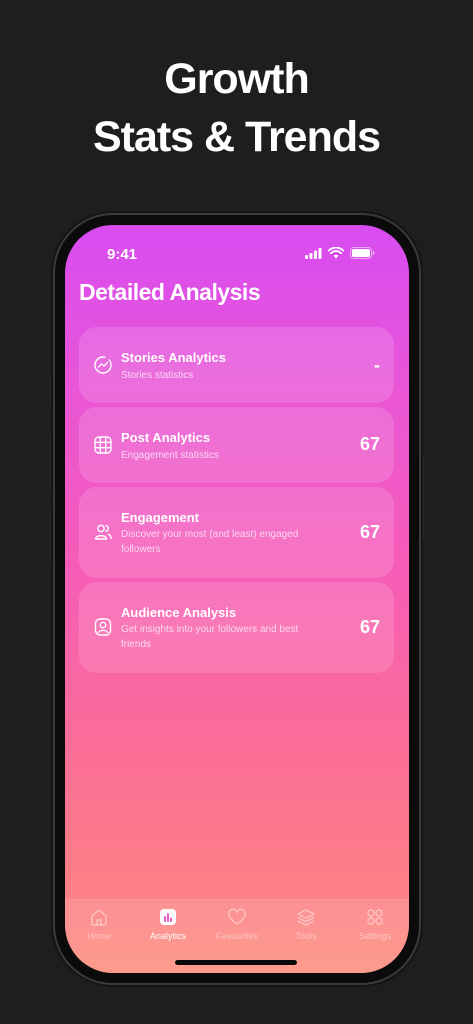 The image size is (473, 1024). Describe the element at coordinates (98, 936) in the screenshot. I see `tab-label: Home` at that location.